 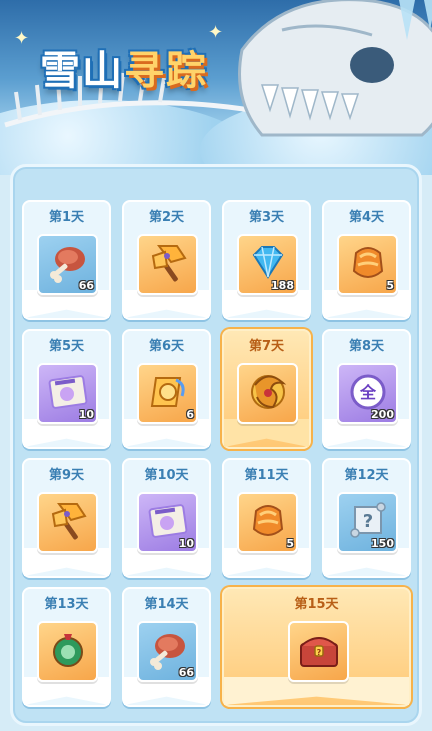 I want to click on reward-card-day-4: 第4天 5, so click(x=366, y=260).